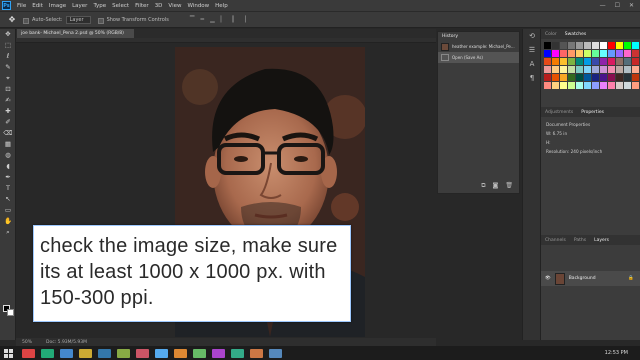  What do you see at coordinates (174, 6) in the screenshot?
I see `menu-view: View` at bounding box center [174, 6].